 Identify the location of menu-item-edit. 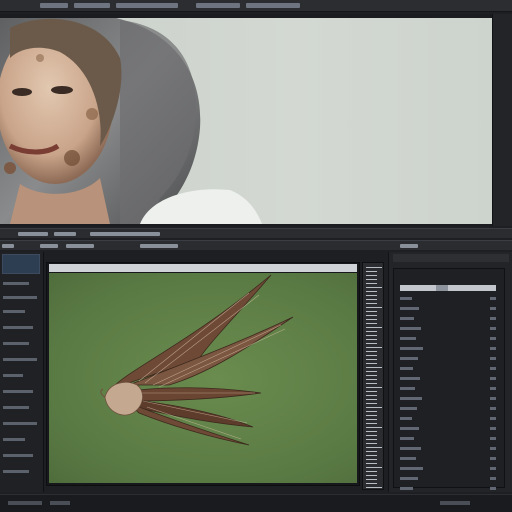
(92, 5).